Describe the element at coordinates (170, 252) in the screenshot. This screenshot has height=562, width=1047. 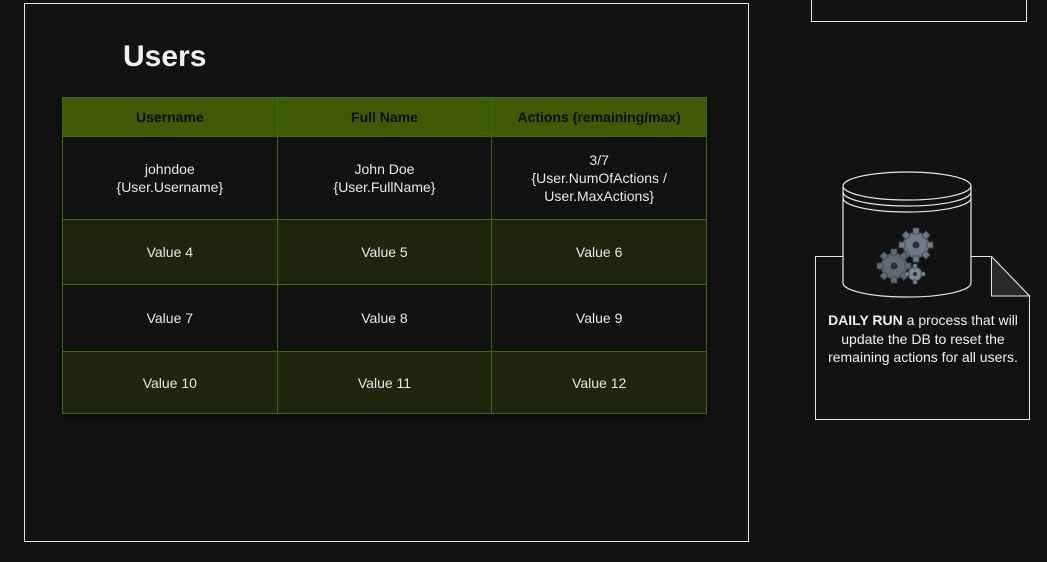
I see `table-cell: Value 4` at that location.